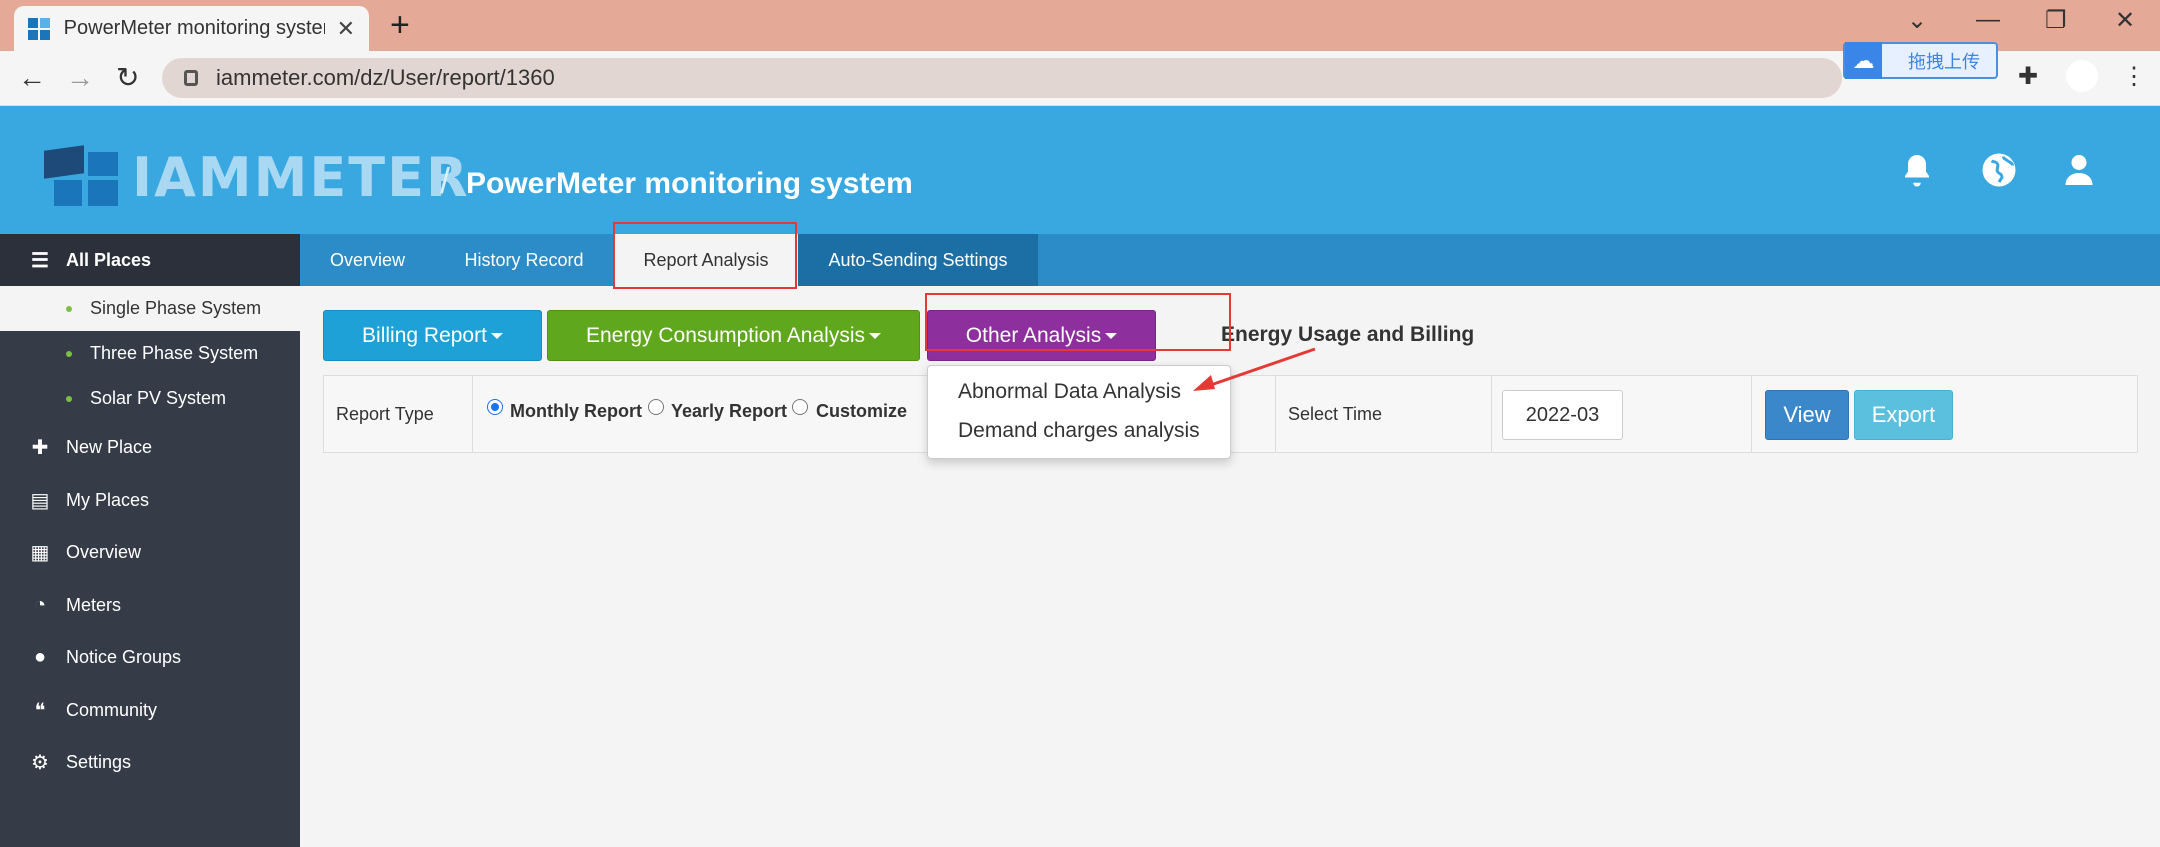 The image size is (2160, 847). I want to click on sidebar-item-my-places: ▤ My Places, so click(150, 500).